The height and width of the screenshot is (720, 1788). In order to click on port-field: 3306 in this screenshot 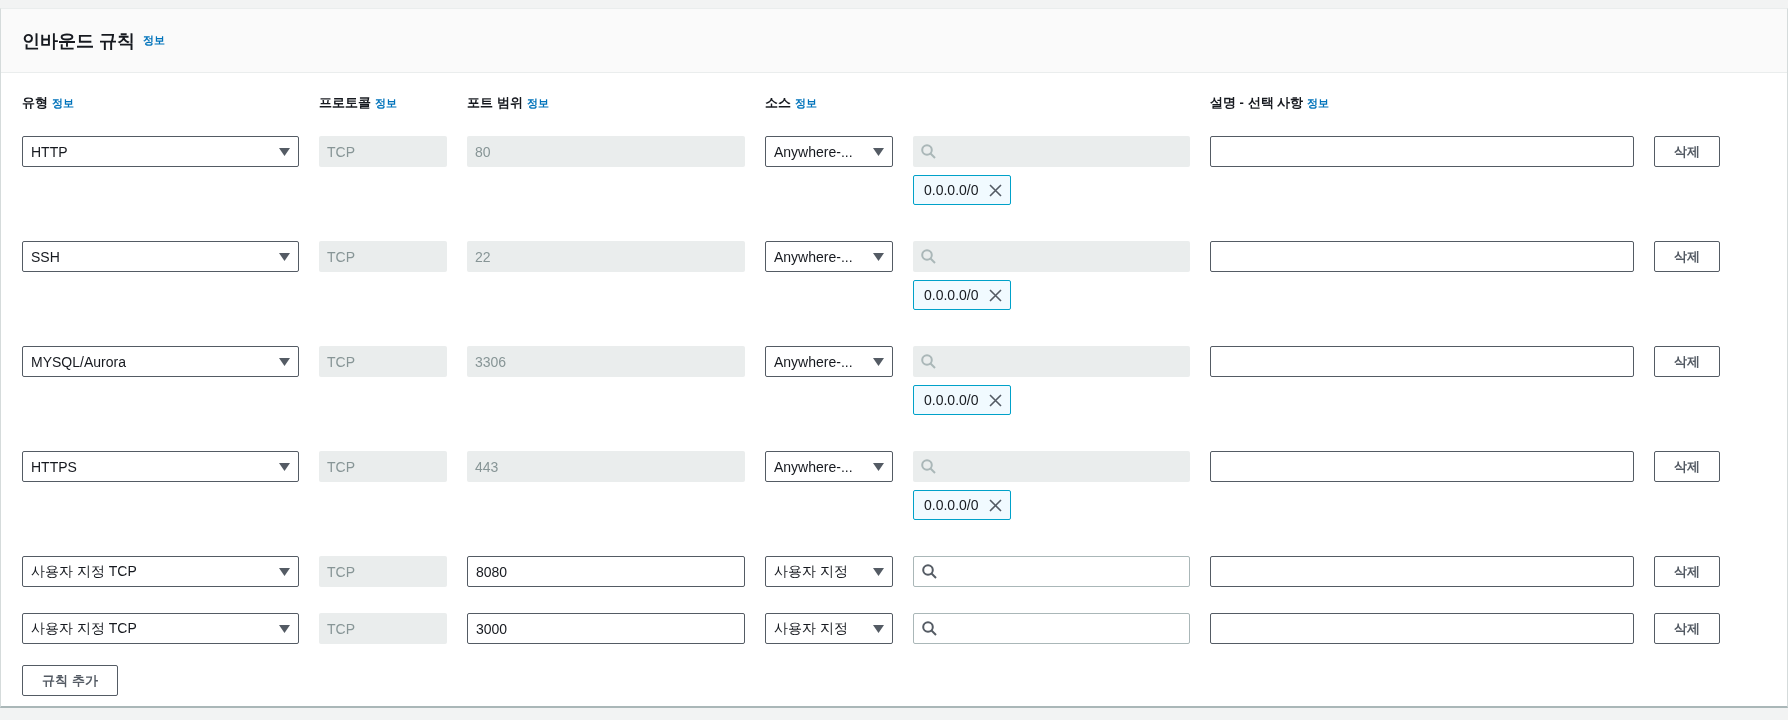, I will do `click(606, 361)`.